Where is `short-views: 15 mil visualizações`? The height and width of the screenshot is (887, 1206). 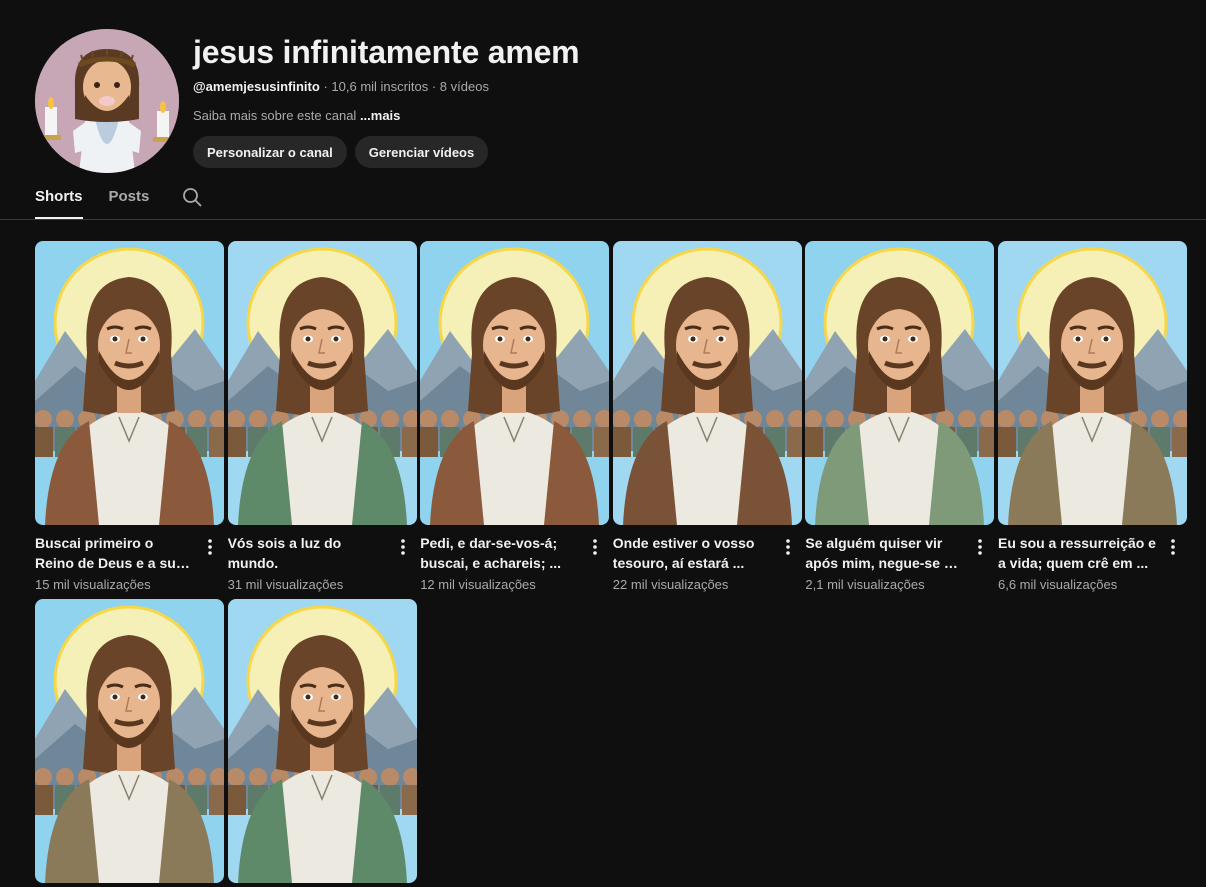
short-views: 15 mil visualizações is located at coordinates (93, 584).